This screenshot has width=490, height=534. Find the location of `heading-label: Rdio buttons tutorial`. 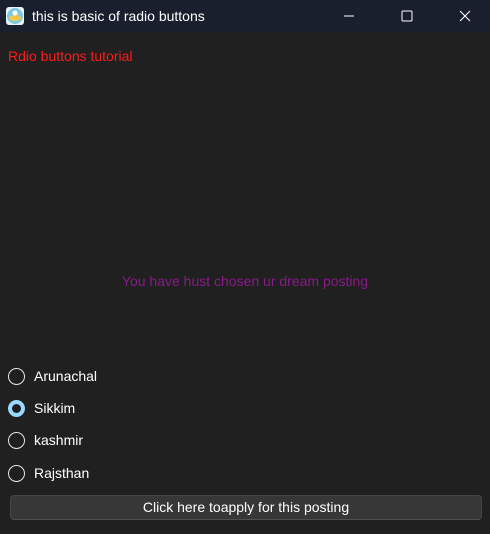

heading-label: Rdio buttons tutorial is located at coordinates (70, 56).